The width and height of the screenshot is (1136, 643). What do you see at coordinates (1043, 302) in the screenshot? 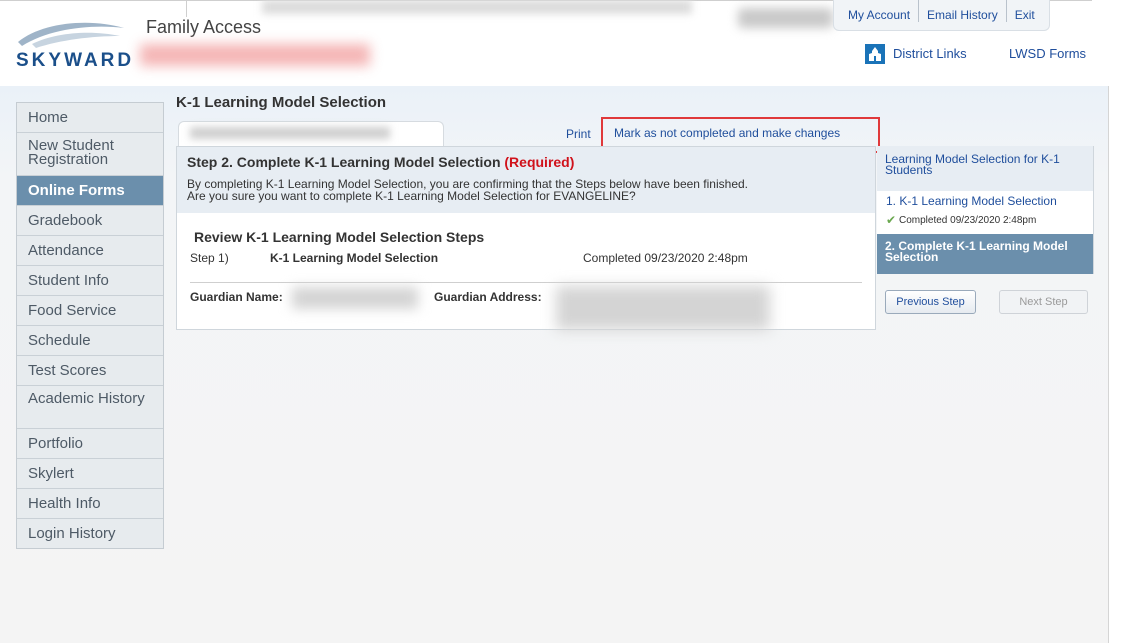
I see `next-step-button: Next Step` at bounding box center [1043, 302].